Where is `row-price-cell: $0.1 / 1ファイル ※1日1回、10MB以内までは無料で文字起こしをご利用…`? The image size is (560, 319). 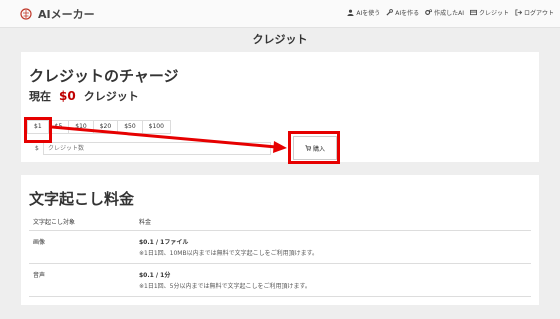
row-price-cell: $0.1 / 1ファイル ※1日1回、10MB以内までは無料で文字起こしをご利用… is located at coordinates (333, 247).